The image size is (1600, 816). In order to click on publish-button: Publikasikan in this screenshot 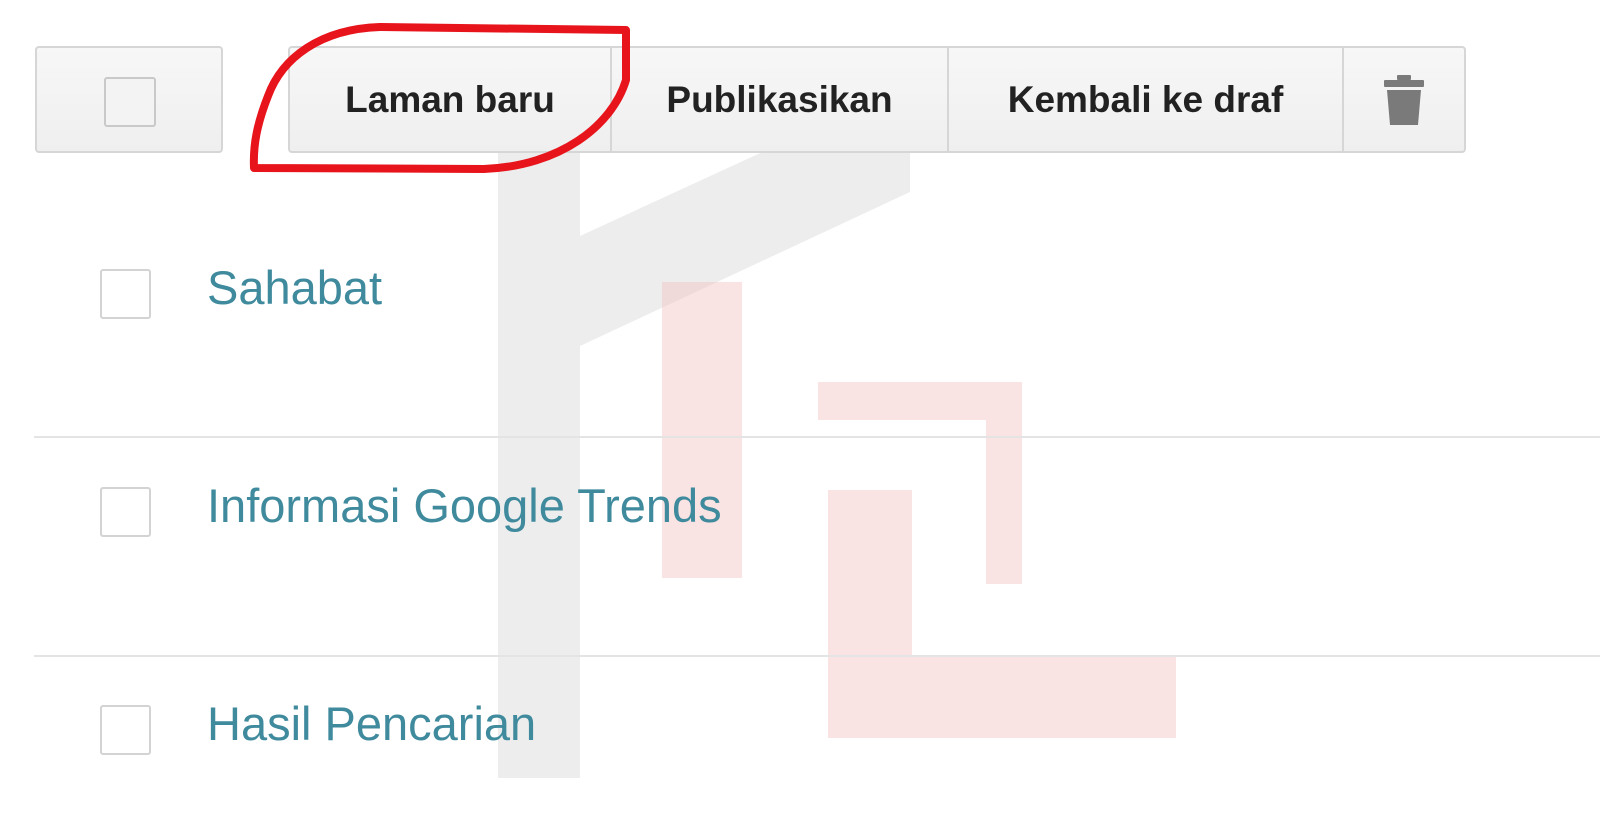, I will do `click(779, 99)`.